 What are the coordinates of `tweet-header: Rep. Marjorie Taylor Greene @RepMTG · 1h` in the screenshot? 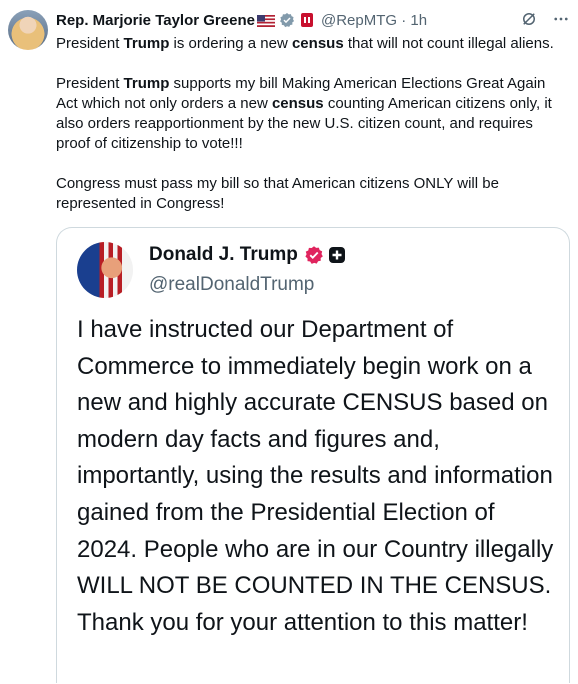 It's located at (241, 20).